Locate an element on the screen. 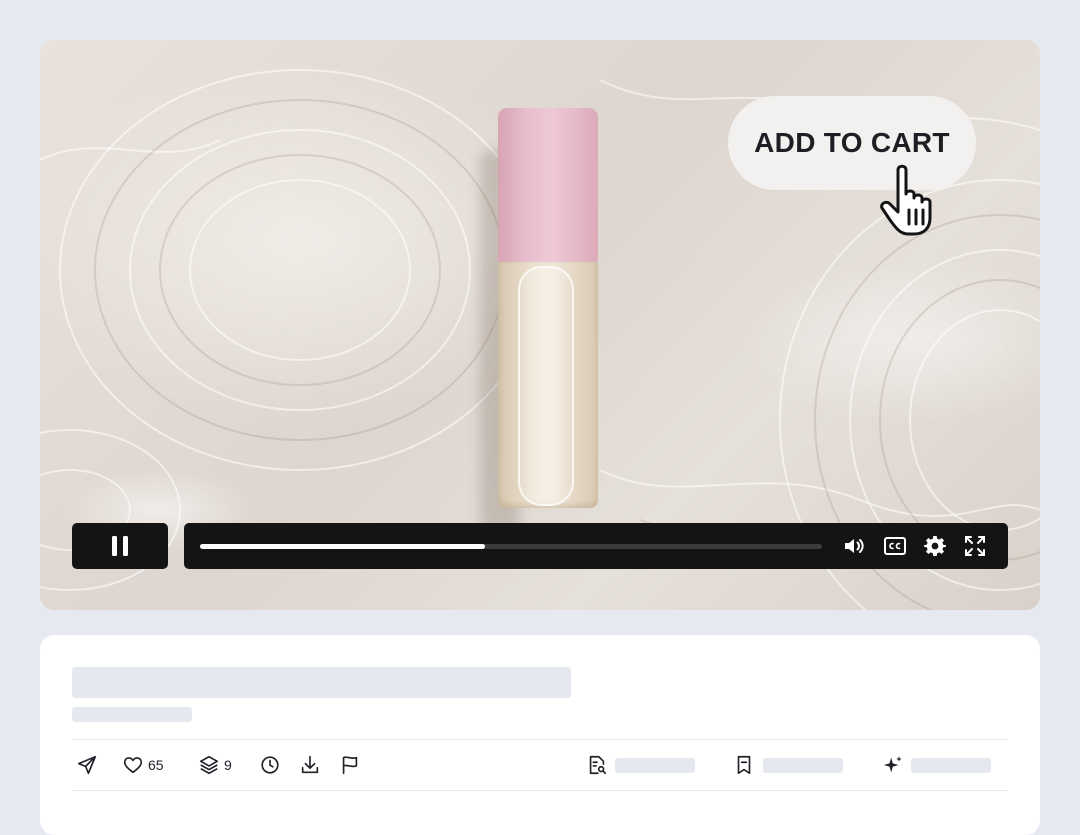 Image resolution: width=1080 pixels, height=835 pixels. watch-later-button is located at coordinates (270, 765).